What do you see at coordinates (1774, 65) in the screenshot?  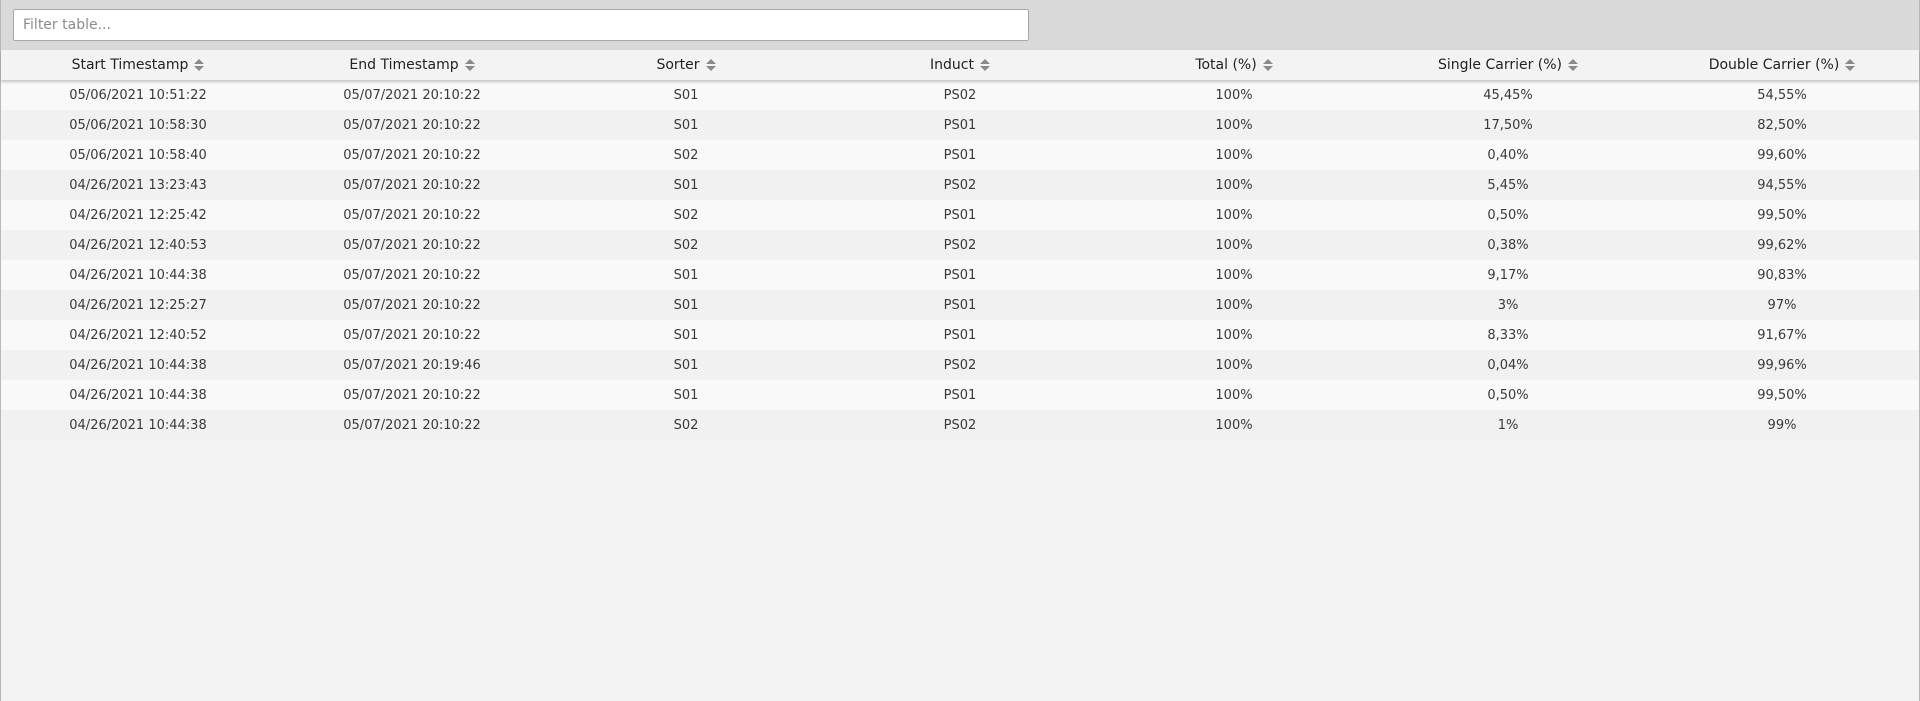 I see `column-header-label: Double Carrier (%)` at bounding box center [1774, 65].